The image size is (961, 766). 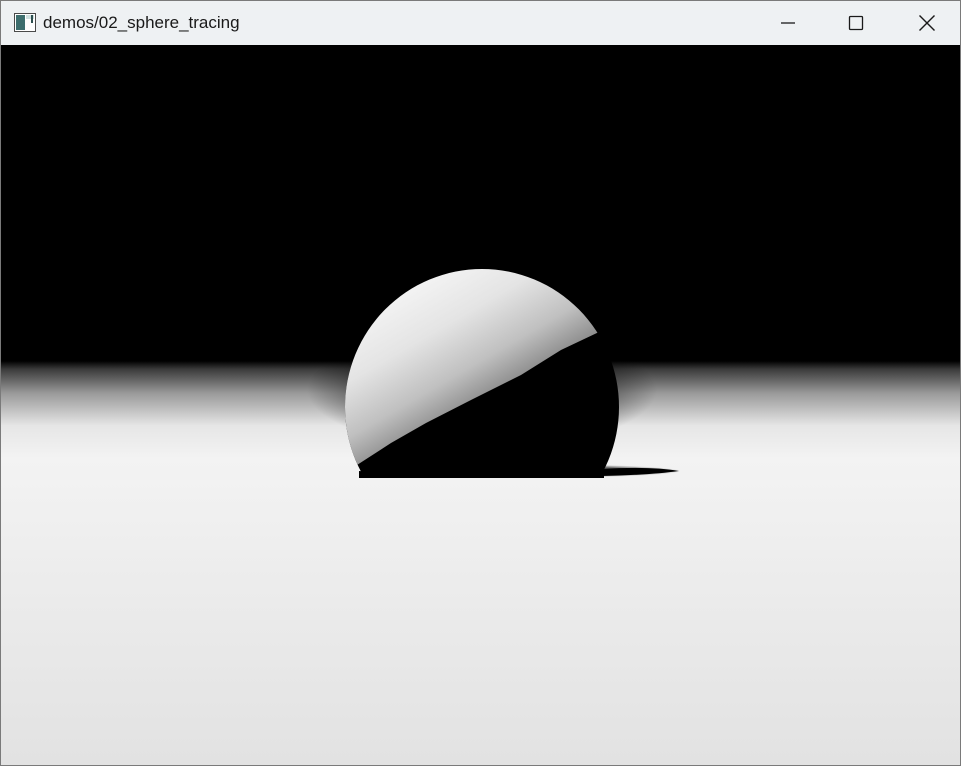 What do you see at coordinates (480, 23) in the screenshot?
I see `title-bar: demos/02_sphere_tracing` at bounding box center [480, 23].